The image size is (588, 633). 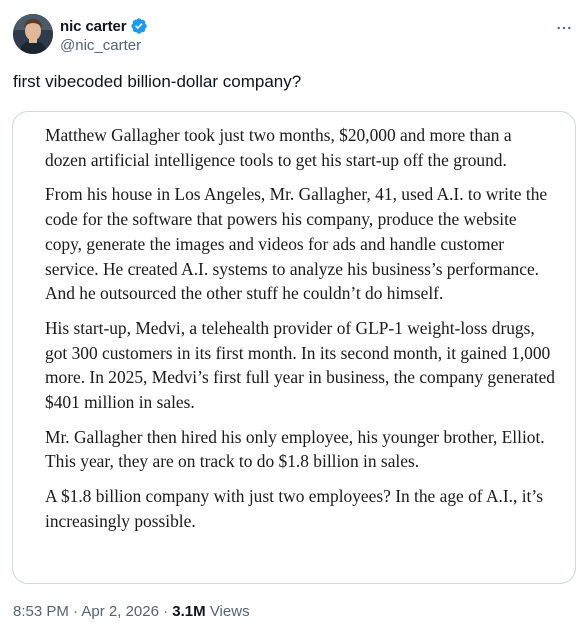 What do you see at coordinates (120, 611) in the screenshot?
I see `timestamp-date: Apr 2, 2026` at bounding box center [120, 611].